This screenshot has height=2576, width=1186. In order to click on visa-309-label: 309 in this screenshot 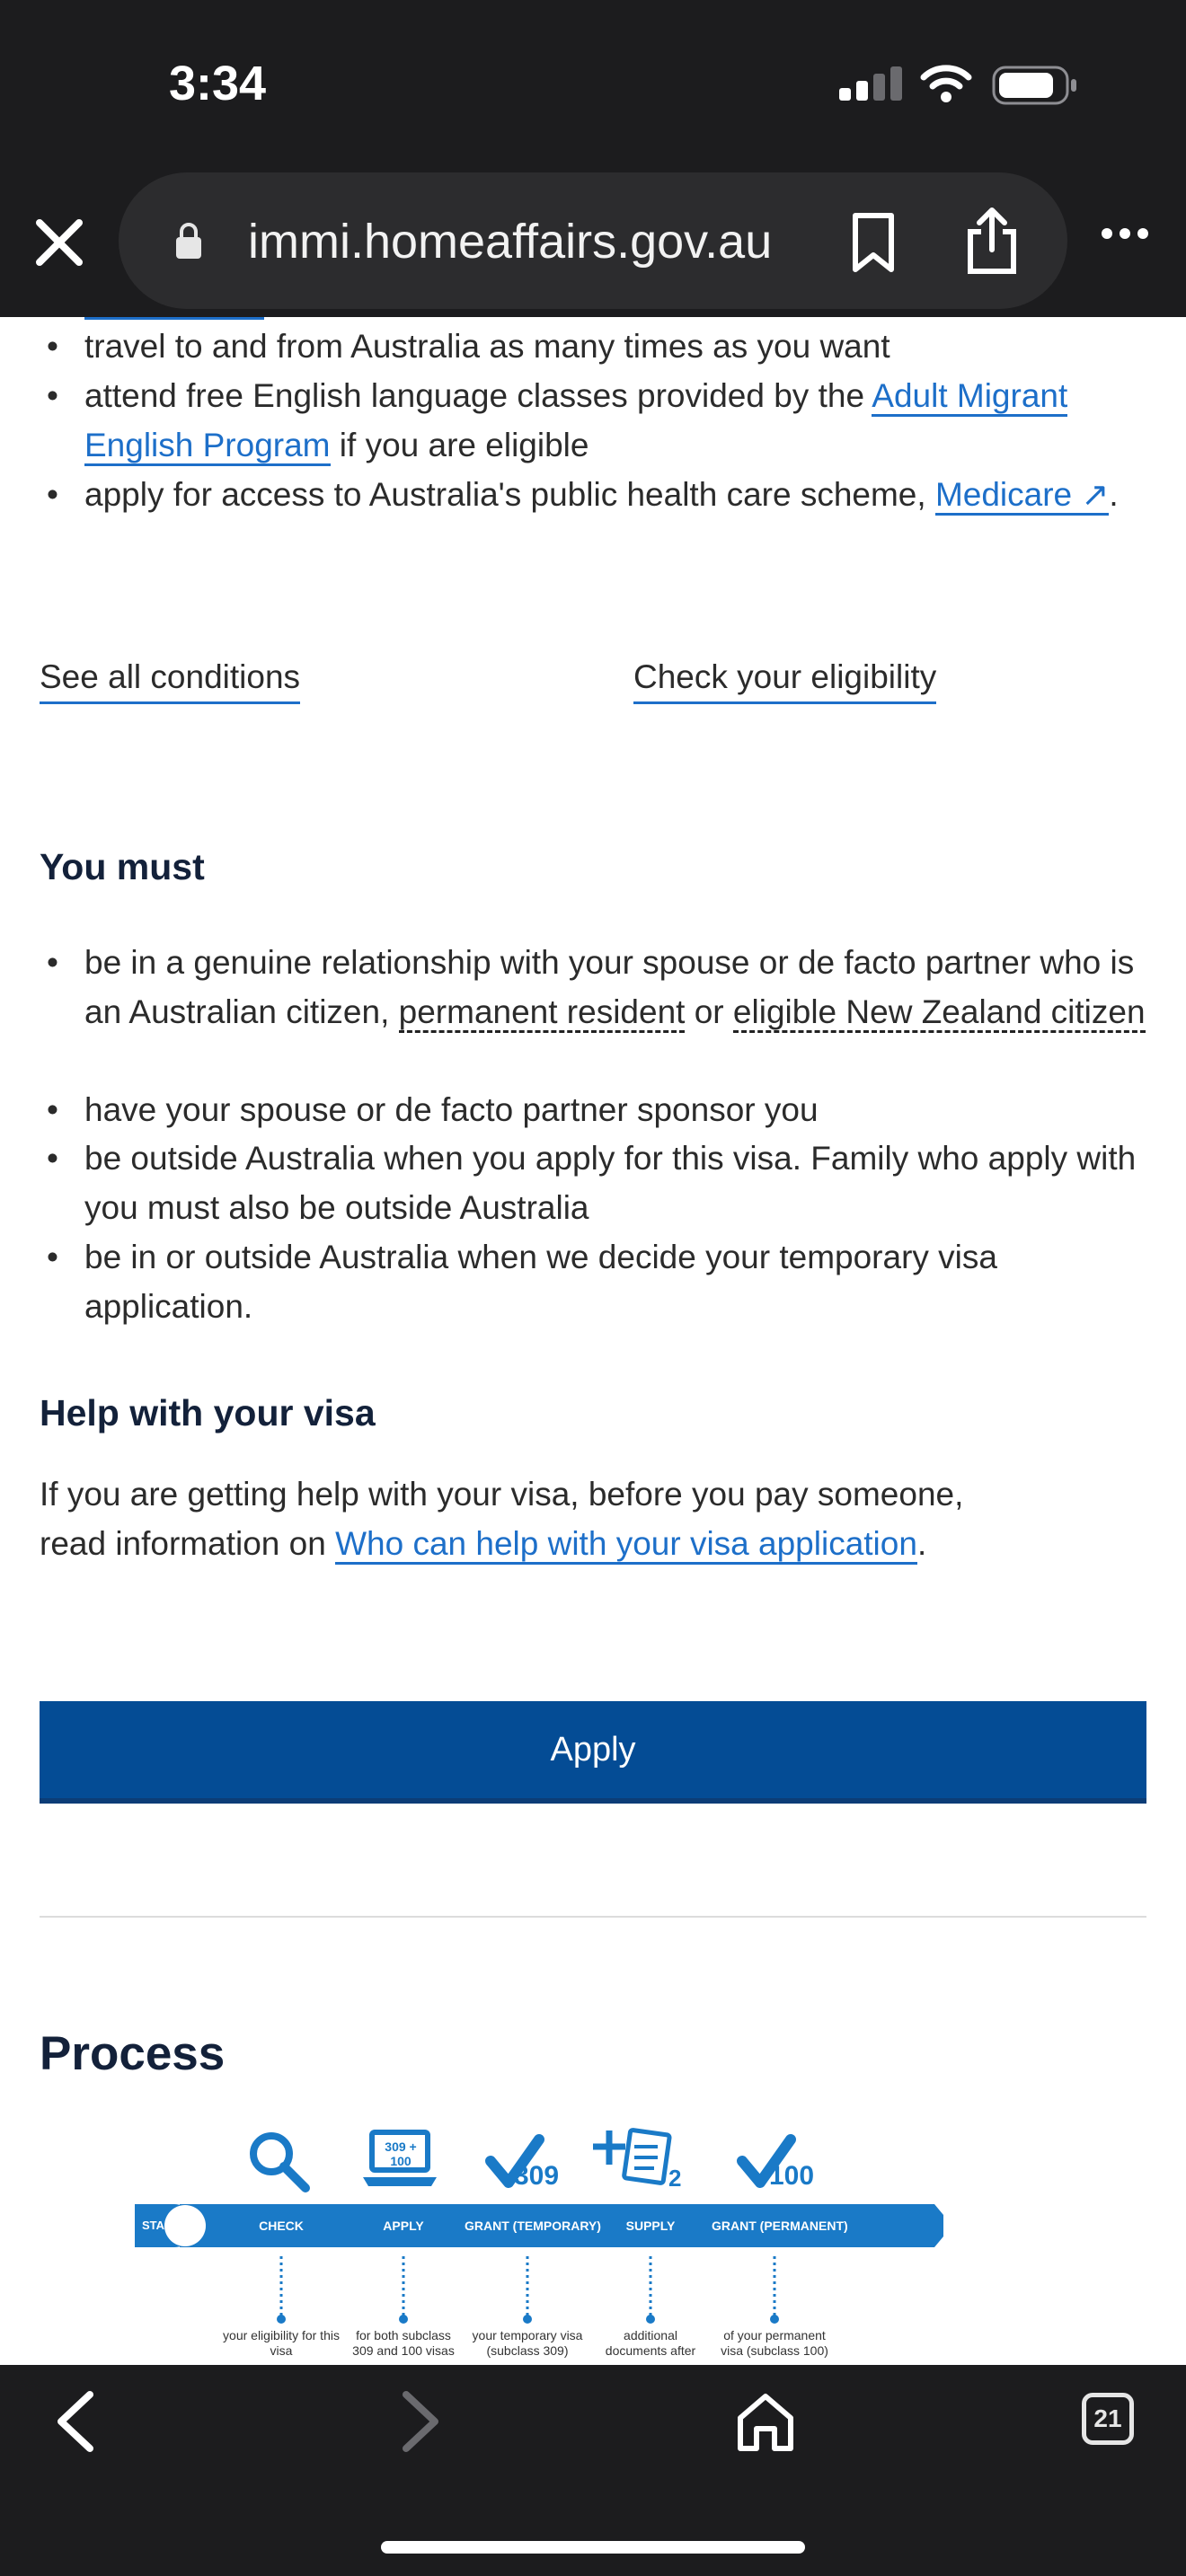, I will do `click(537, 2176)`.